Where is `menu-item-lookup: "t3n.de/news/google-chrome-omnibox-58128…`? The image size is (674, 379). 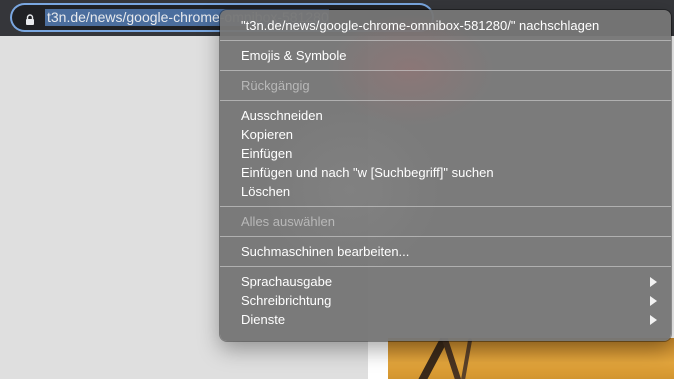
menu-item-lookup: "t3n.de/news/google-chrome-omnibox-58128… is located at coordinates (445, 25).